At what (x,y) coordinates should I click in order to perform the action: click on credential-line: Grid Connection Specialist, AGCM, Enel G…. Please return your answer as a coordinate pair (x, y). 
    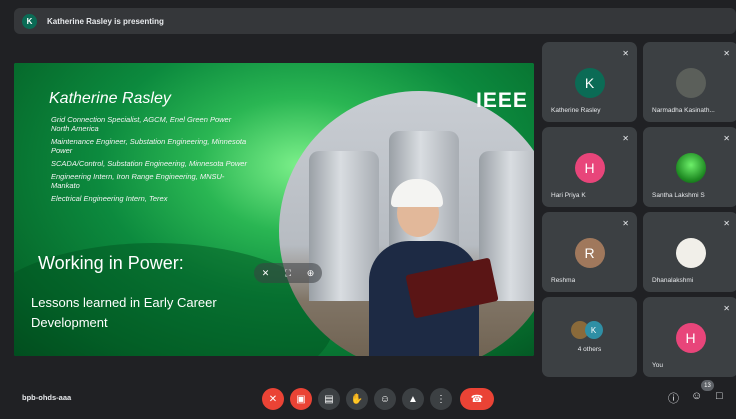
    Looking at the image, I should click on (141, 124).